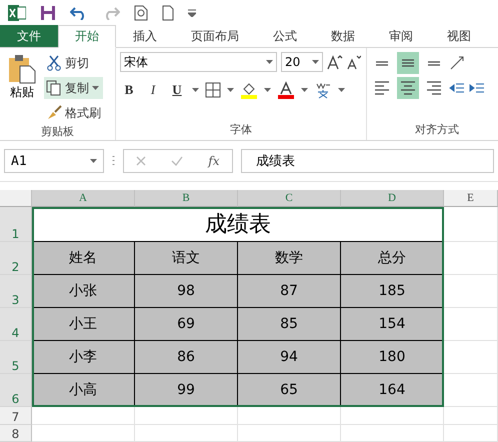 The image size is (498, 442). Describe the element at coordinates (177, 90) in the screenshot. I see `underline-button: U` at that location.